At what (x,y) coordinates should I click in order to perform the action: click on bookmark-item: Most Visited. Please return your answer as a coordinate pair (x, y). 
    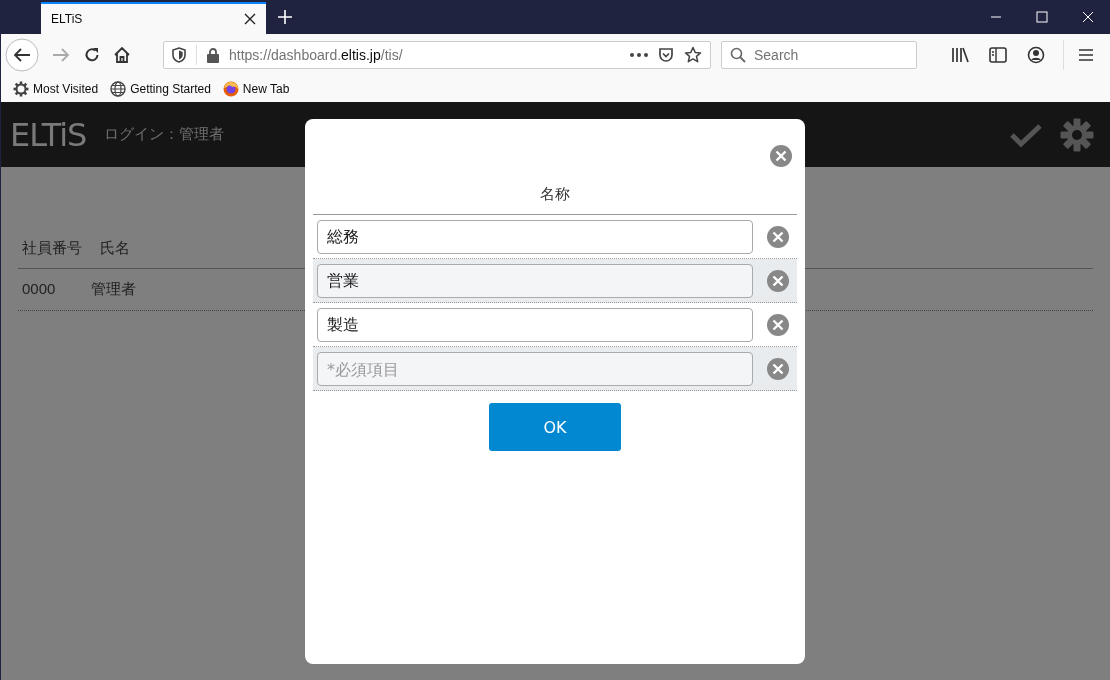
    Looking at the image, I should click on (56, 89).